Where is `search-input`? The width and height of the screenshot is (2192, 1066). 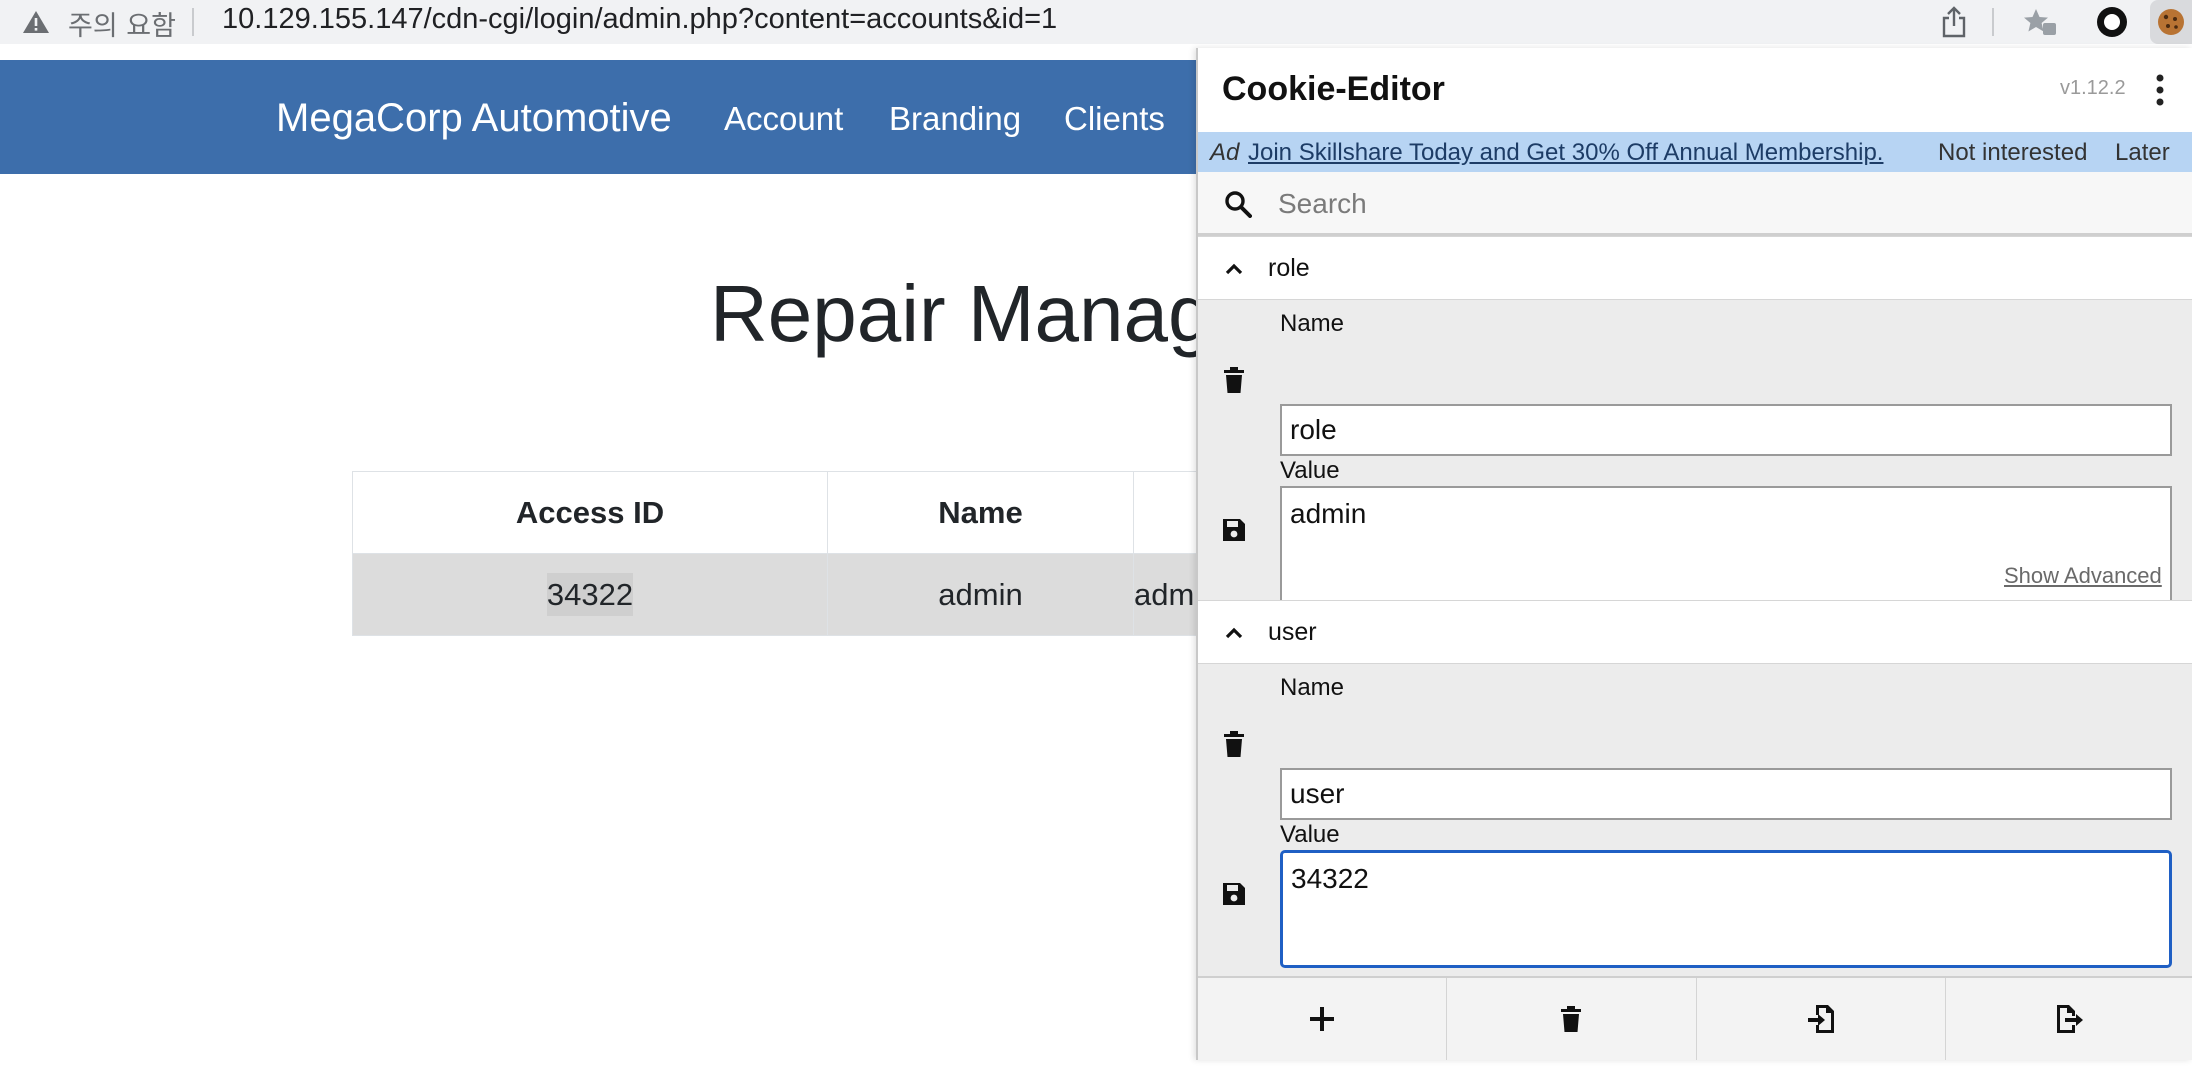 search-input is located at coordinates (1726, 204).